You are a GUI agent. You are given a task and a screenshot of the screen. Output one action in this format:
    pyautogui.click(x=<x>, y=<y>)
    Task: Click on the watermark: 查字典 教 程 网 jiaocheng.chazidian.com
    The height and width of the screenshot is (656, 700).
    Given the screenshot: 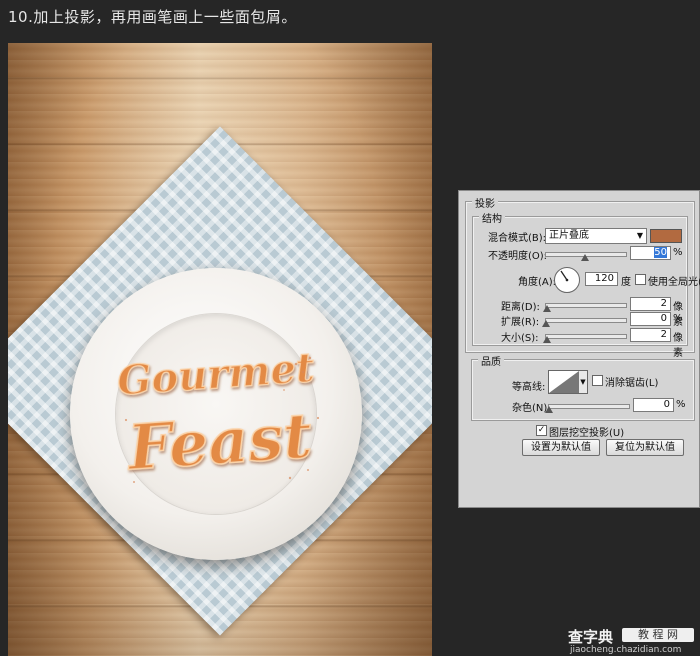 What is the action you would take?
    pyautogui.click(x=634, y=641)
    